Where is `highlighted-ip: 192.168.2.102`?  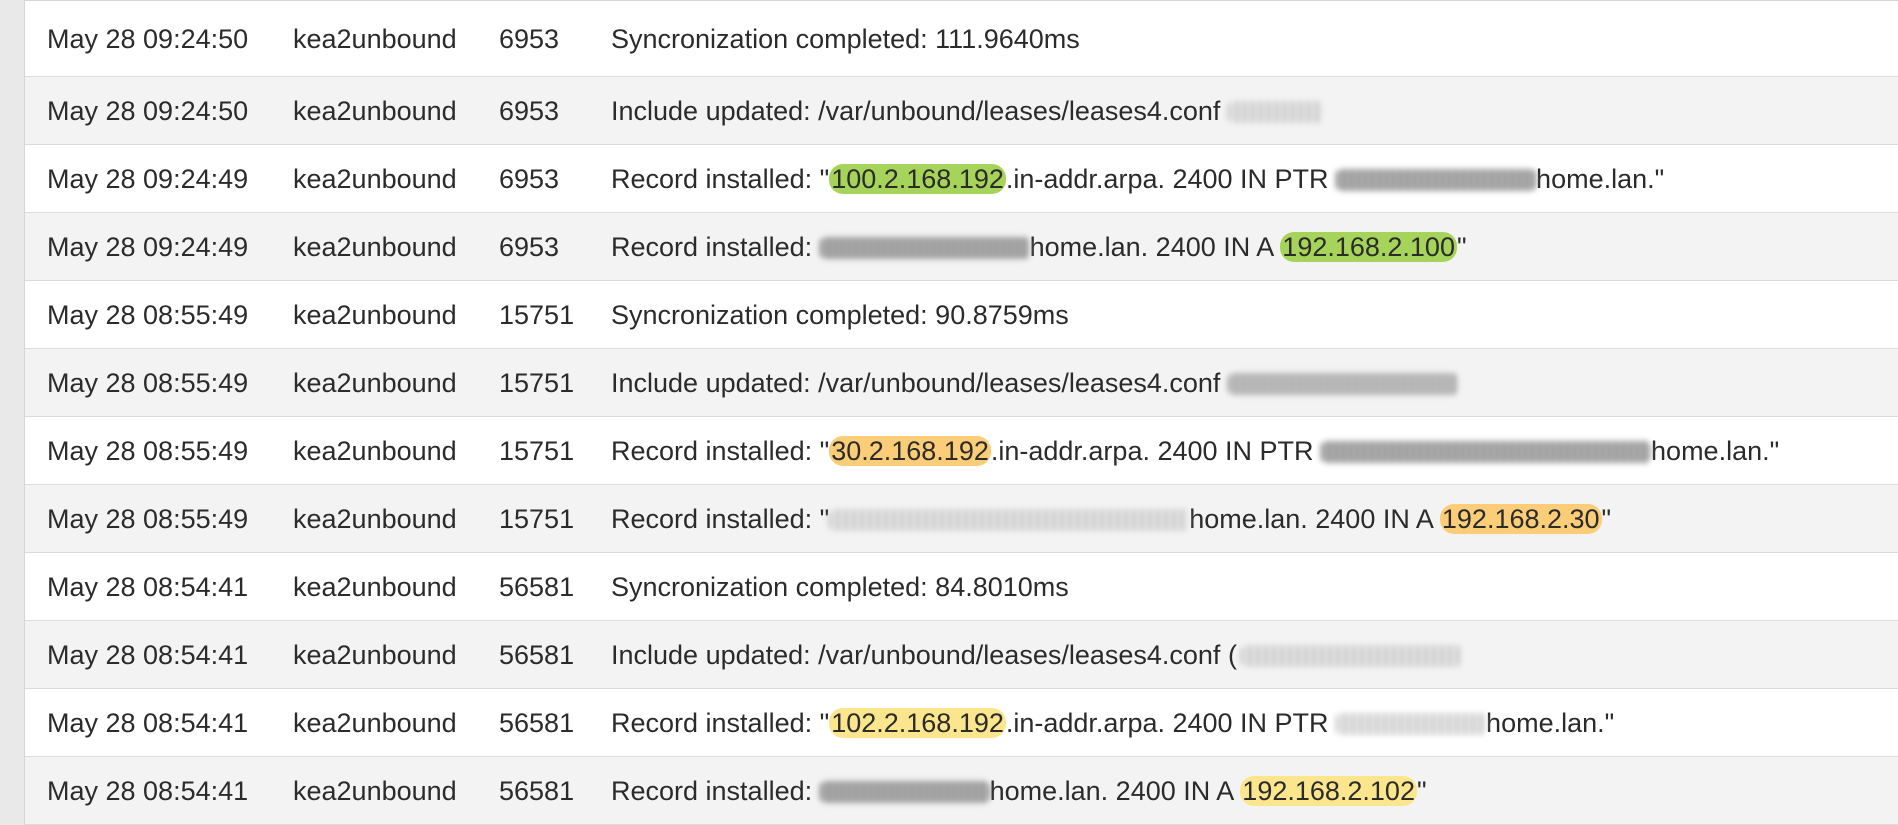 highlighted-ip: 192.168.2.102 is located at coordinates (1328, 790).